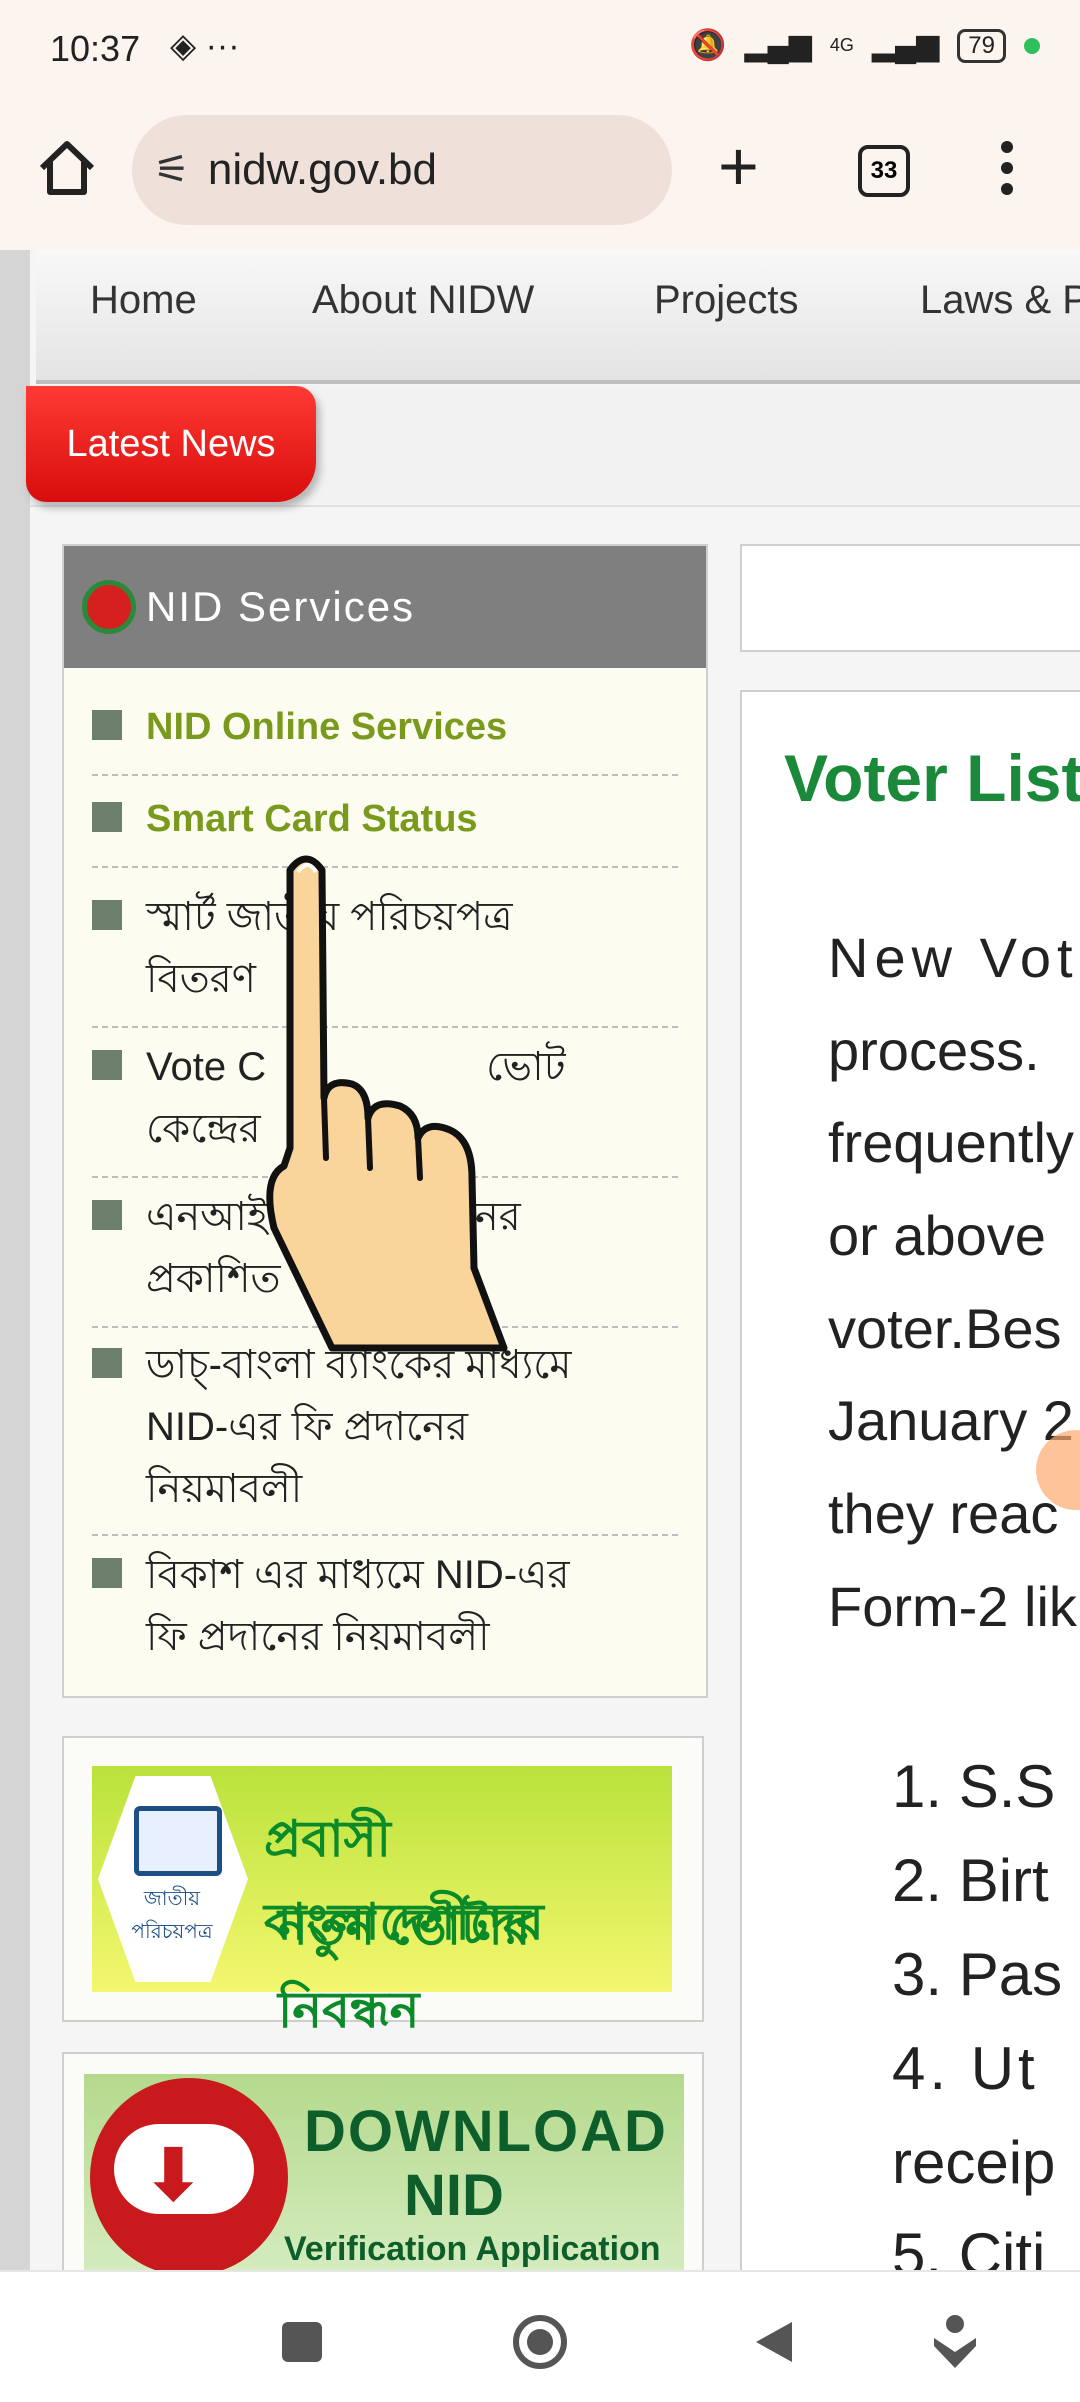 This screenshot has width=1080, height=2402. I want to click on back-icon, so click(774, 2344).